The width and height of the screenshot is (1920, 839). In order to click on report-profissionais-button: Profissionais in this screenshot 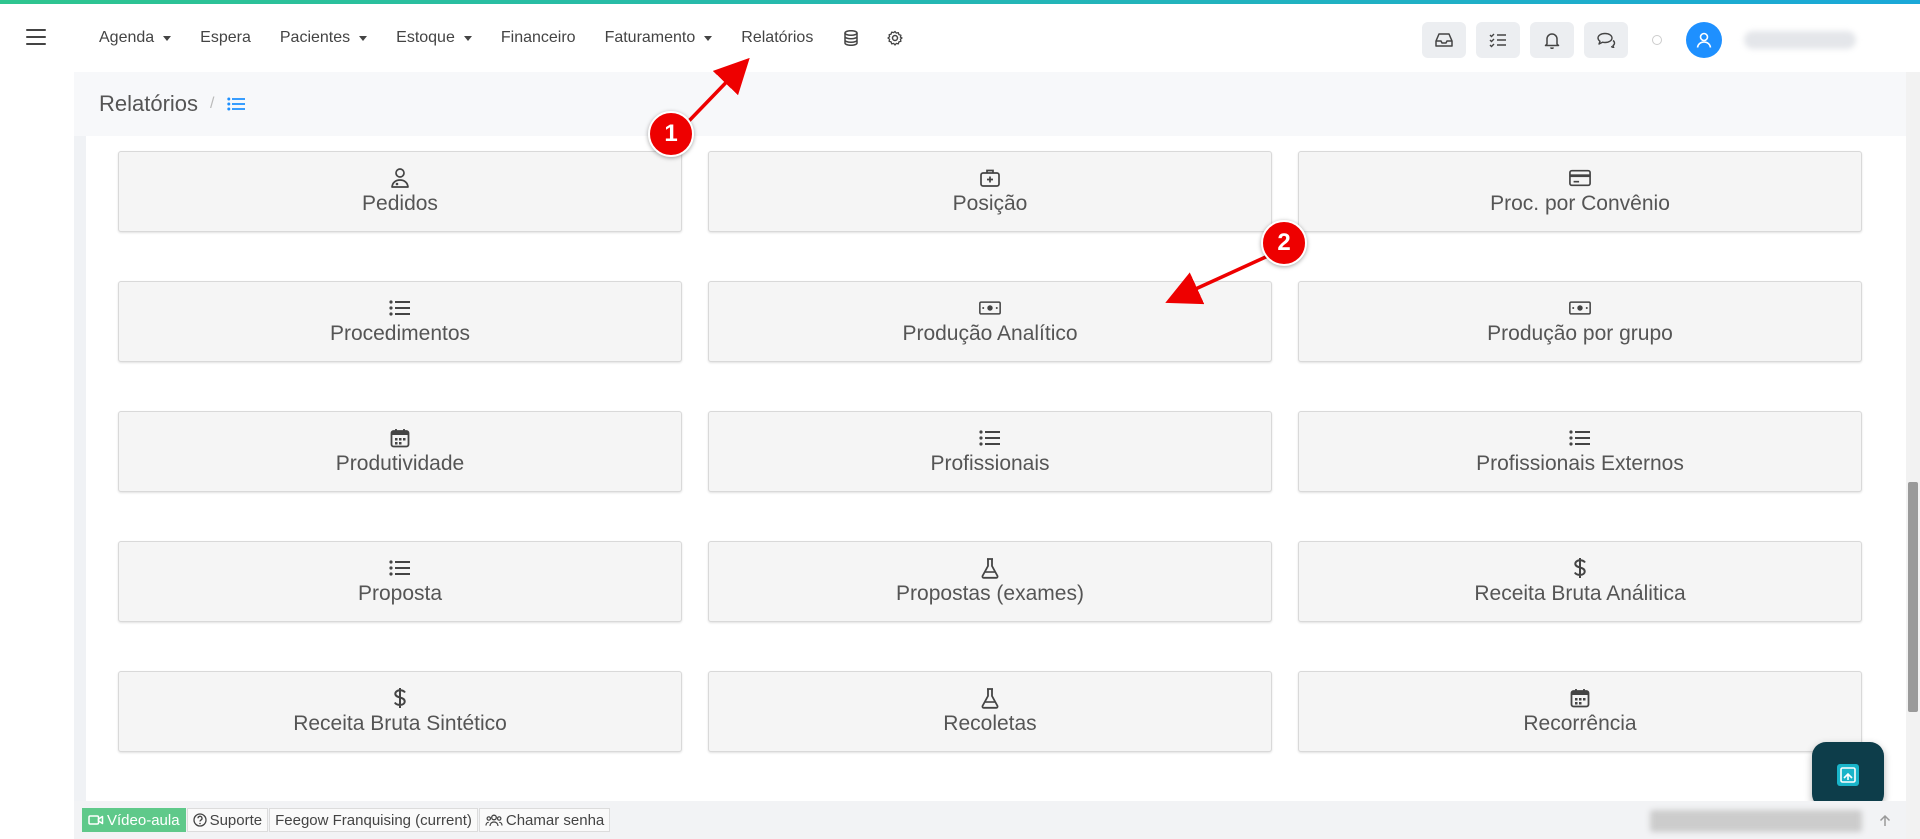, I will do `click(990, 451)`.